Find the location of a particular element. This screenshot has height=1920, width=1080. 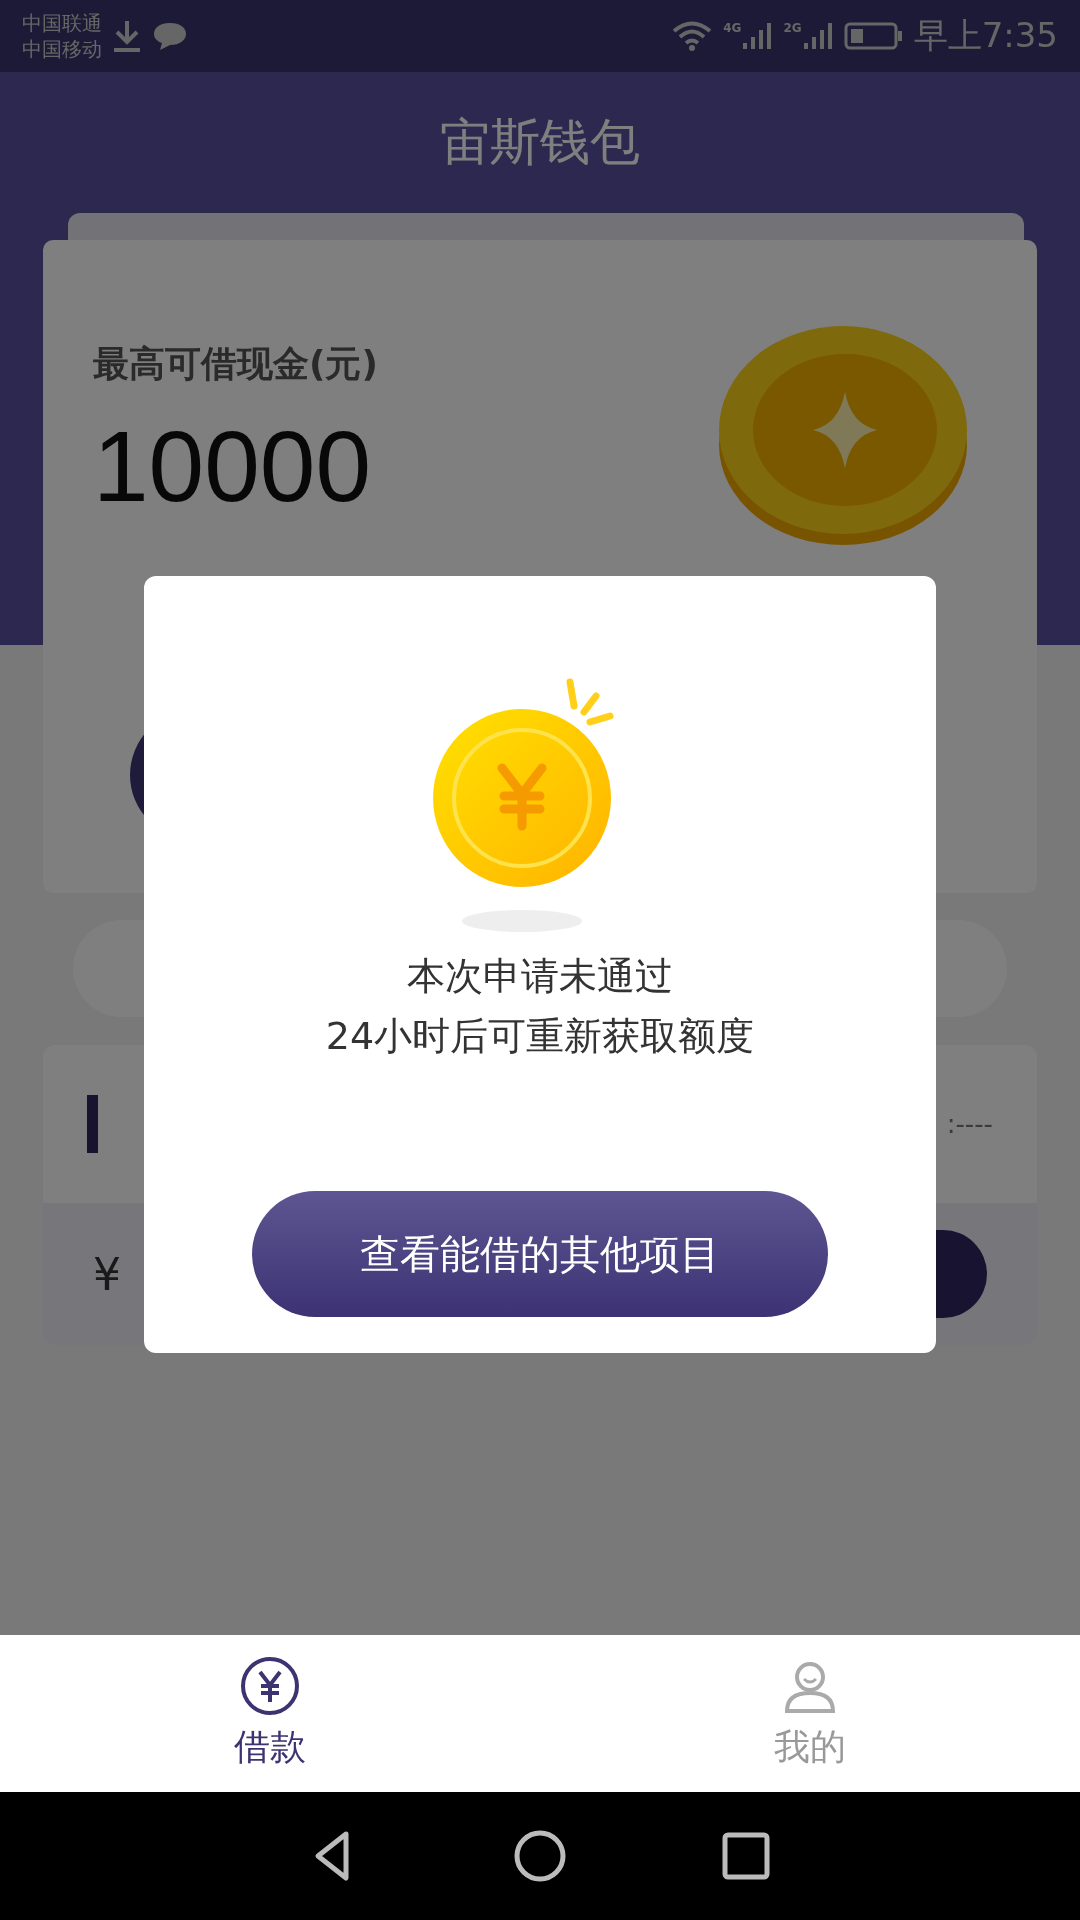

battery-icon is located at coordinates (873, 36).